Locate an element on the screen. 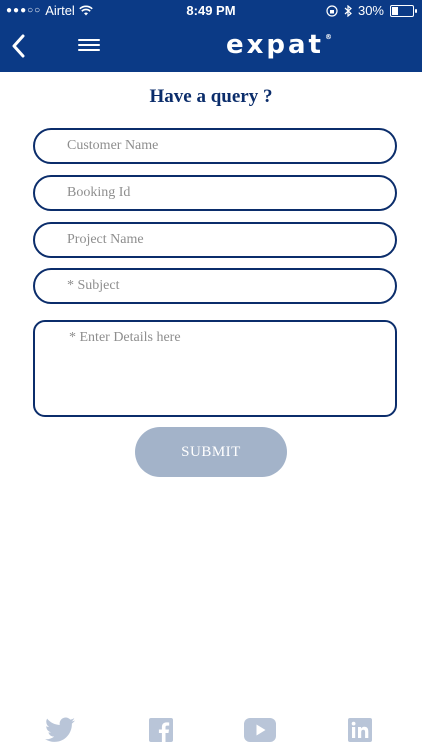  battery-icon is located at coordinates (403, 10).